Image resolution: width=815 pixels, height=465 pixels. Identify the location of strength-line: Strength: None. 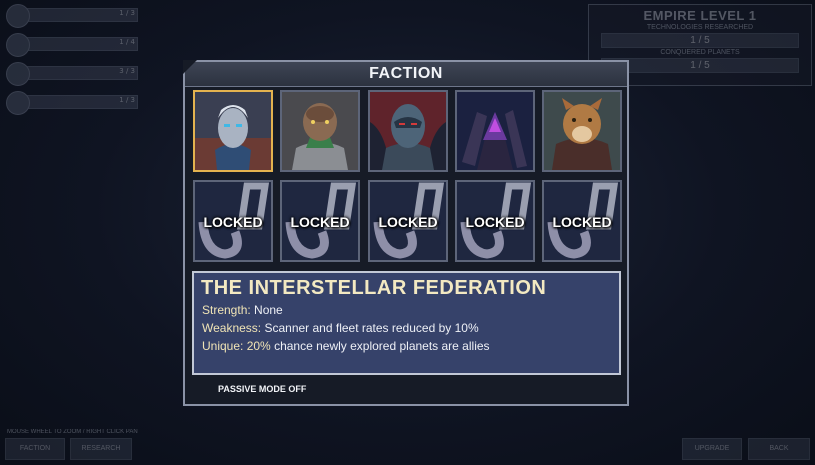
(242, 310).